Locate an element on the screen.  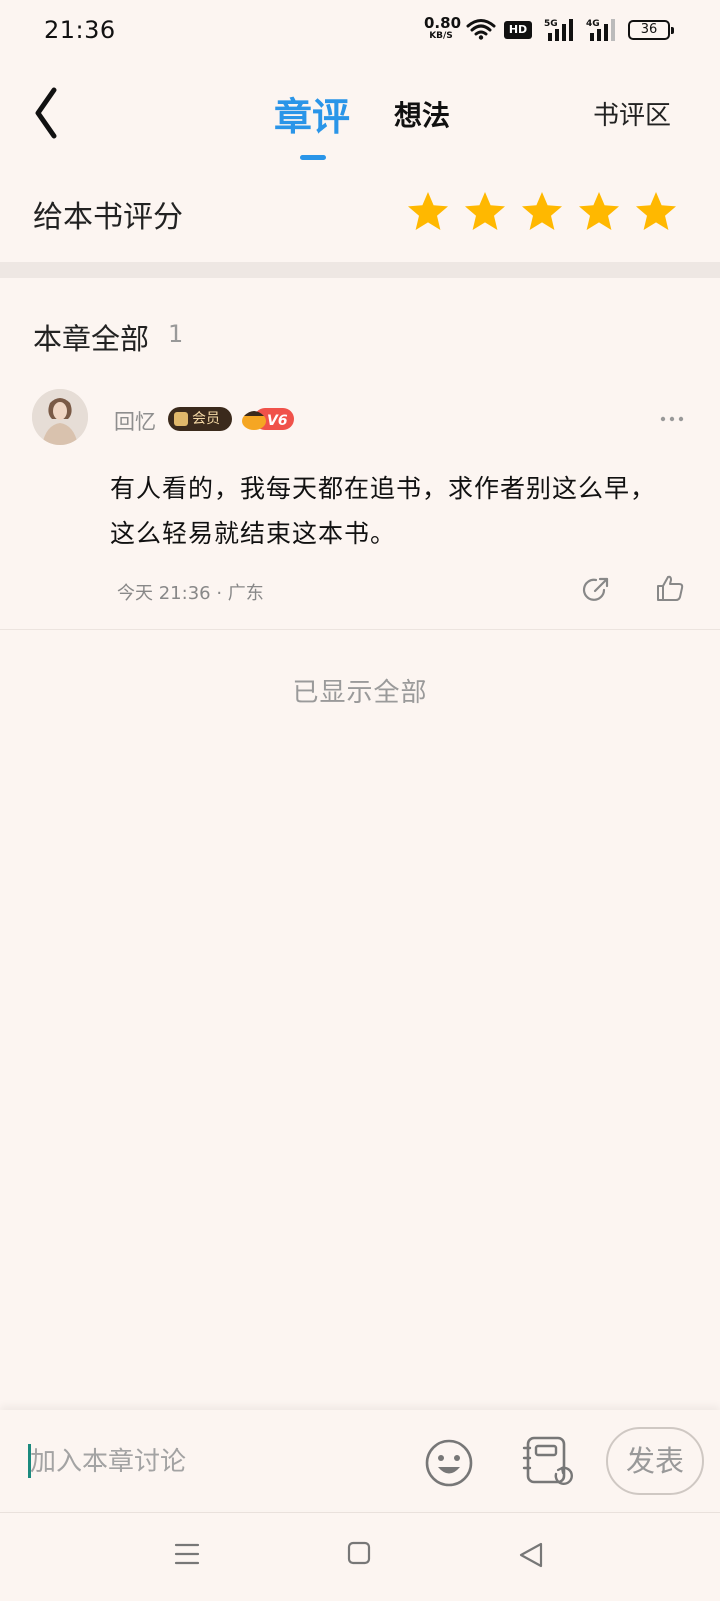
vip-crown-icon is located at coordinates (181, 419).